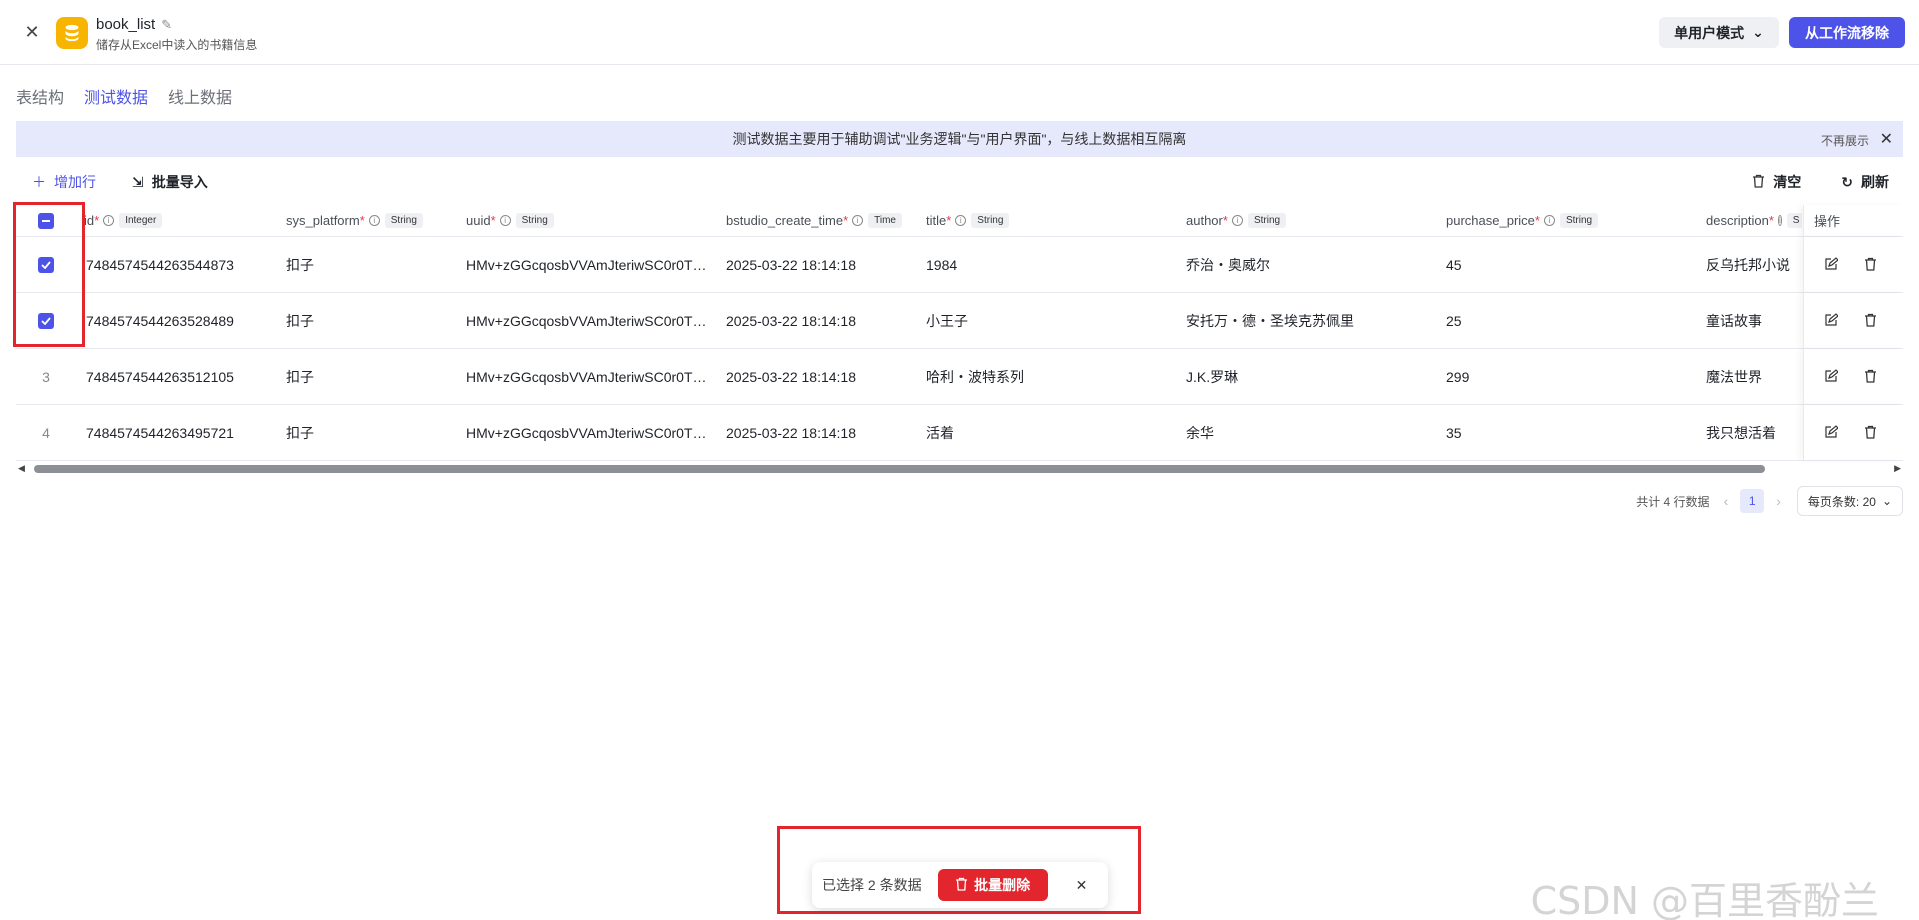 This screenshot has height=920, width=1919. I want to click on edit-title-icon: ✎, so click(166, 25).